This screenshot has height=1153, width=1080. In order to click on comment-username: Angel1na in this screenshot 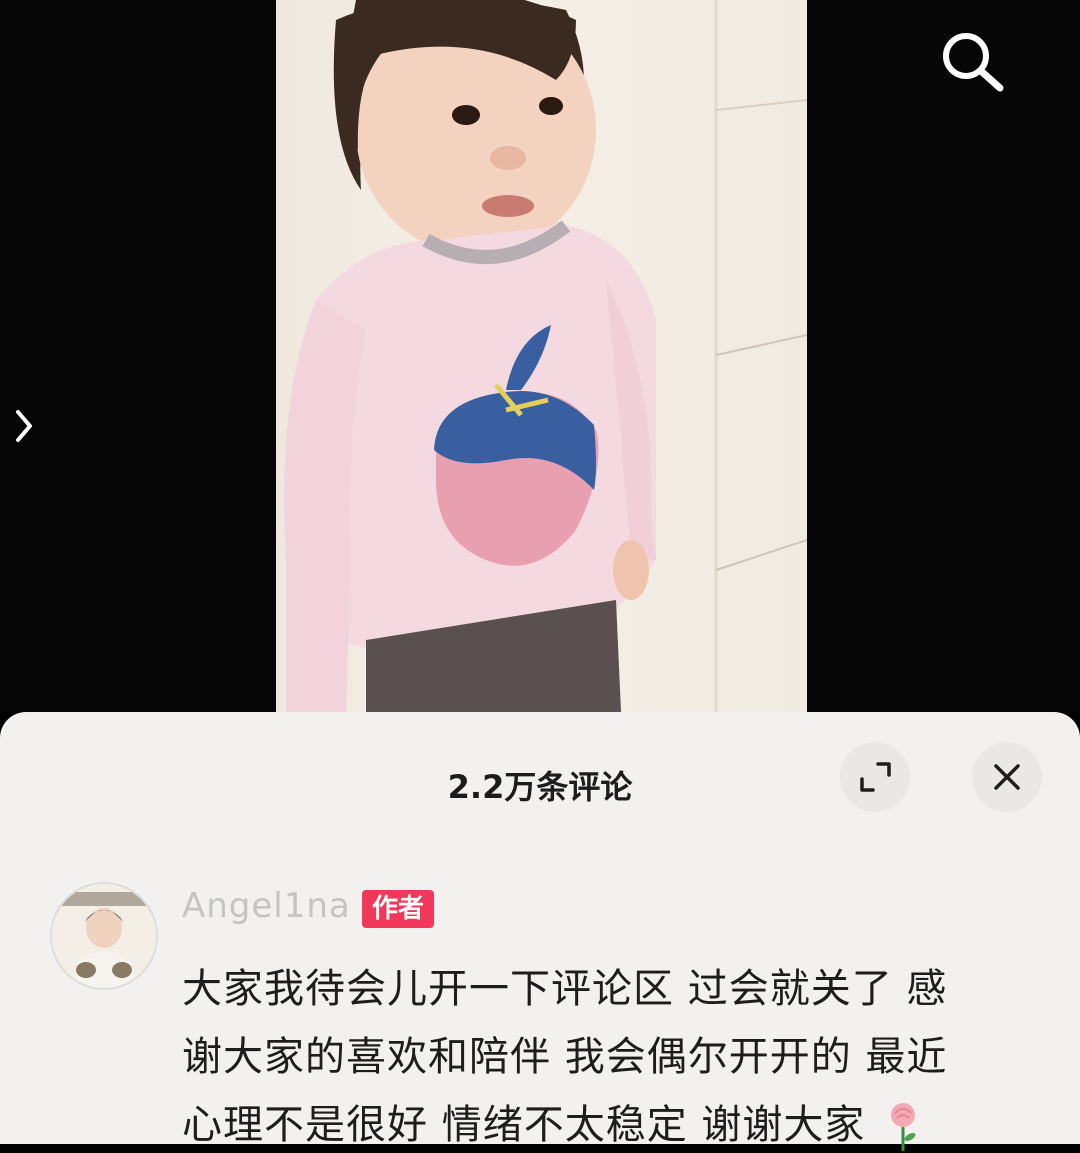, I will do `click(266, 906)`.